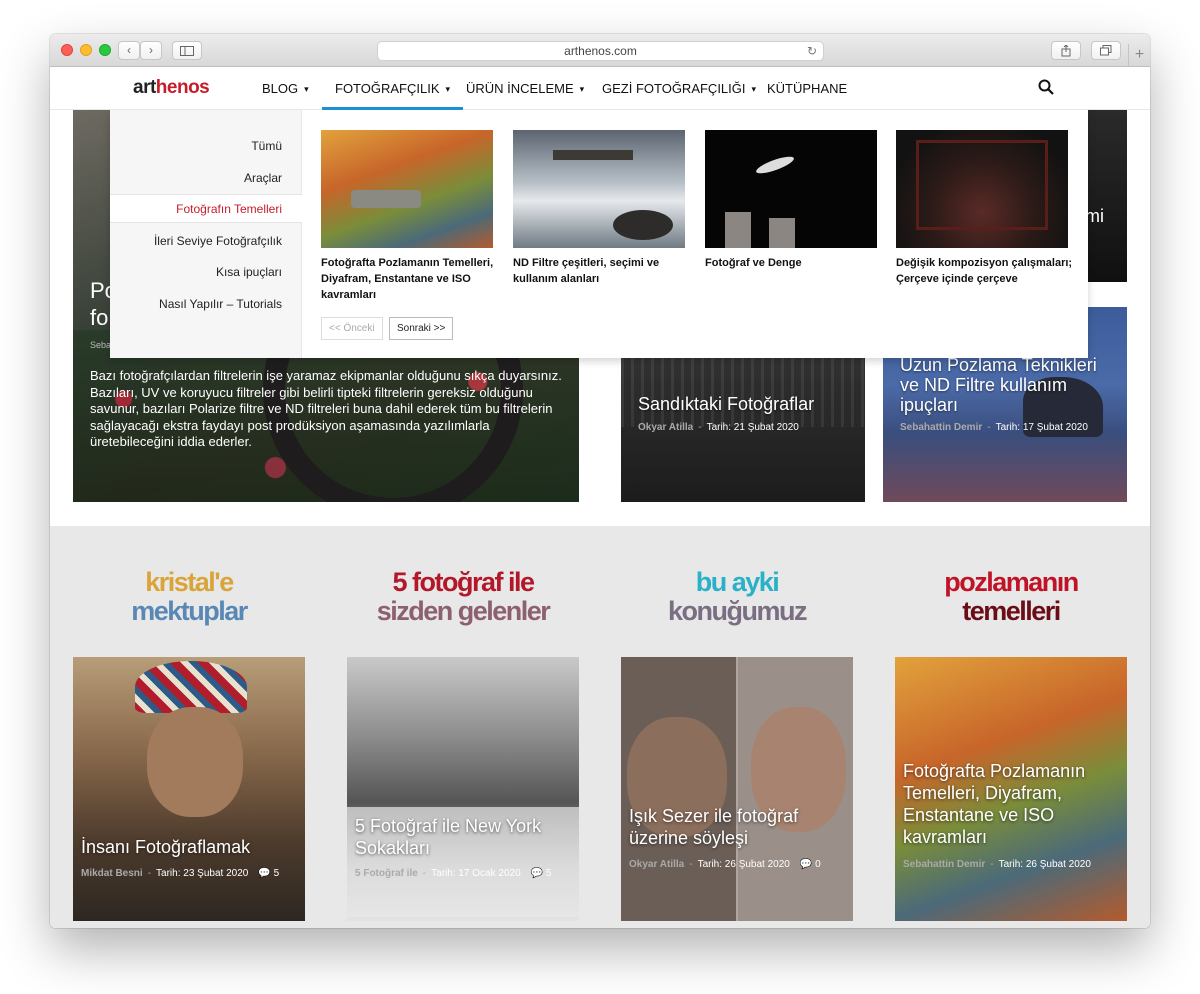 The width and height of the screenshot is (1200, 994). What do you see at coordinates (1011, 611) in the screenshot?
I see `section-title-line: temelleri` at bounding box center [1011, 611].